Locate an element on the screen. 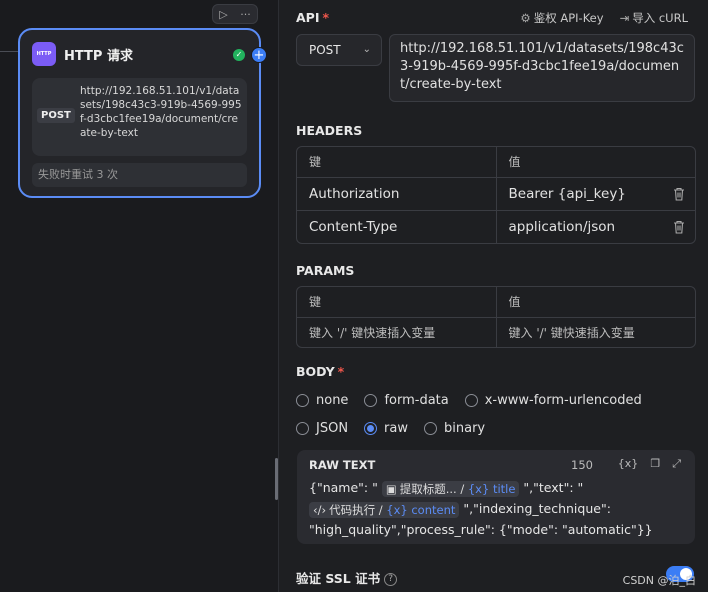 The width and height of the screenshot is (708, 592). insert-variable-icon: {x} is located at coordinates (628, 464).